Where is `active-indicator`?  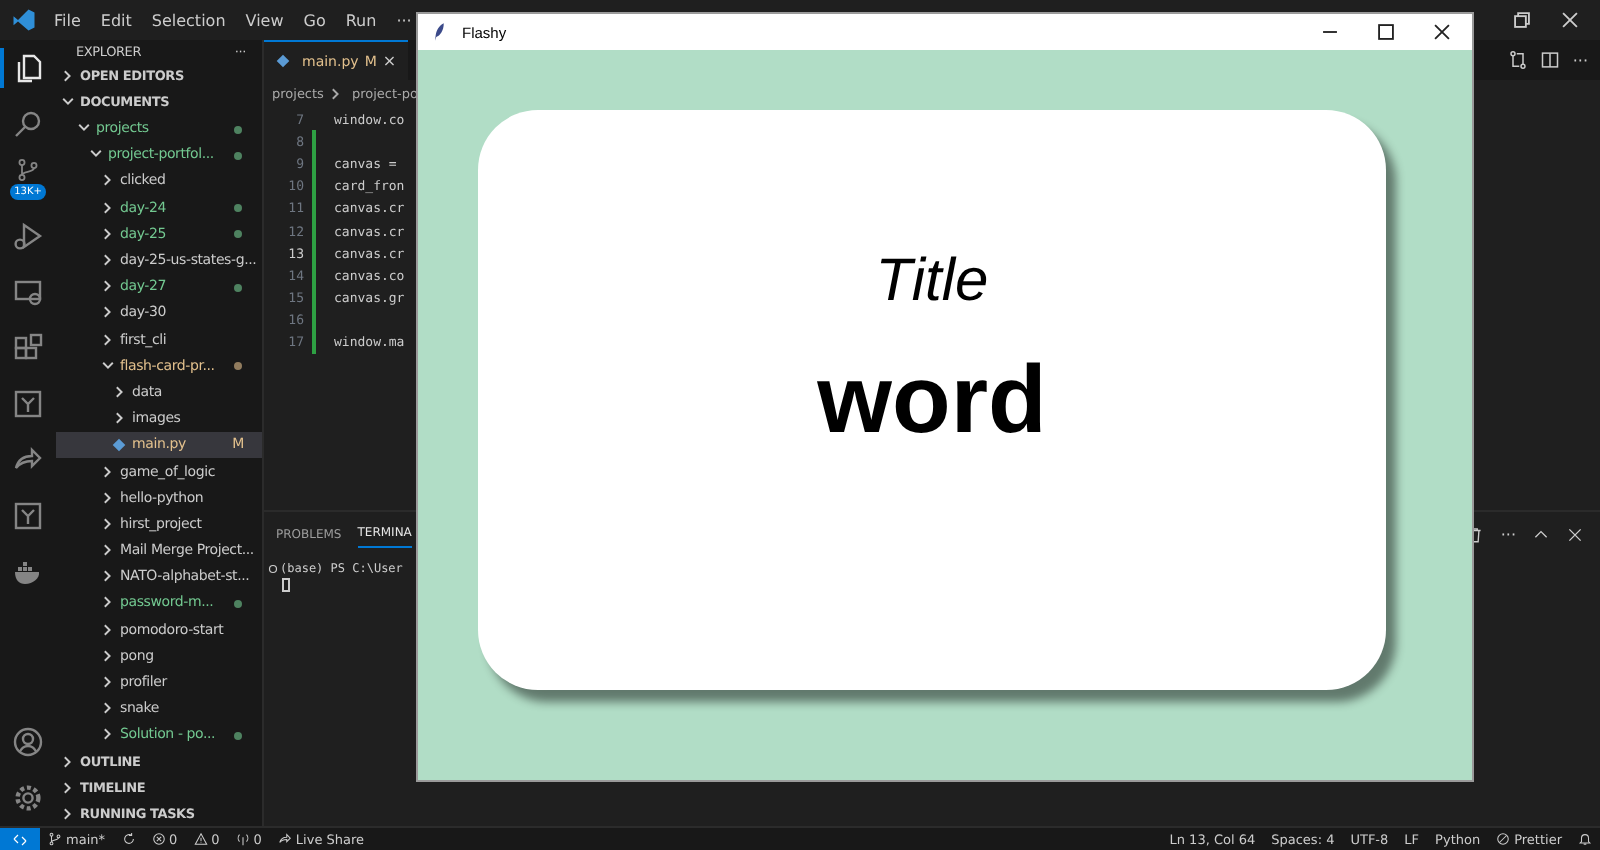 active-indicator is located at coordinates (2, 68).